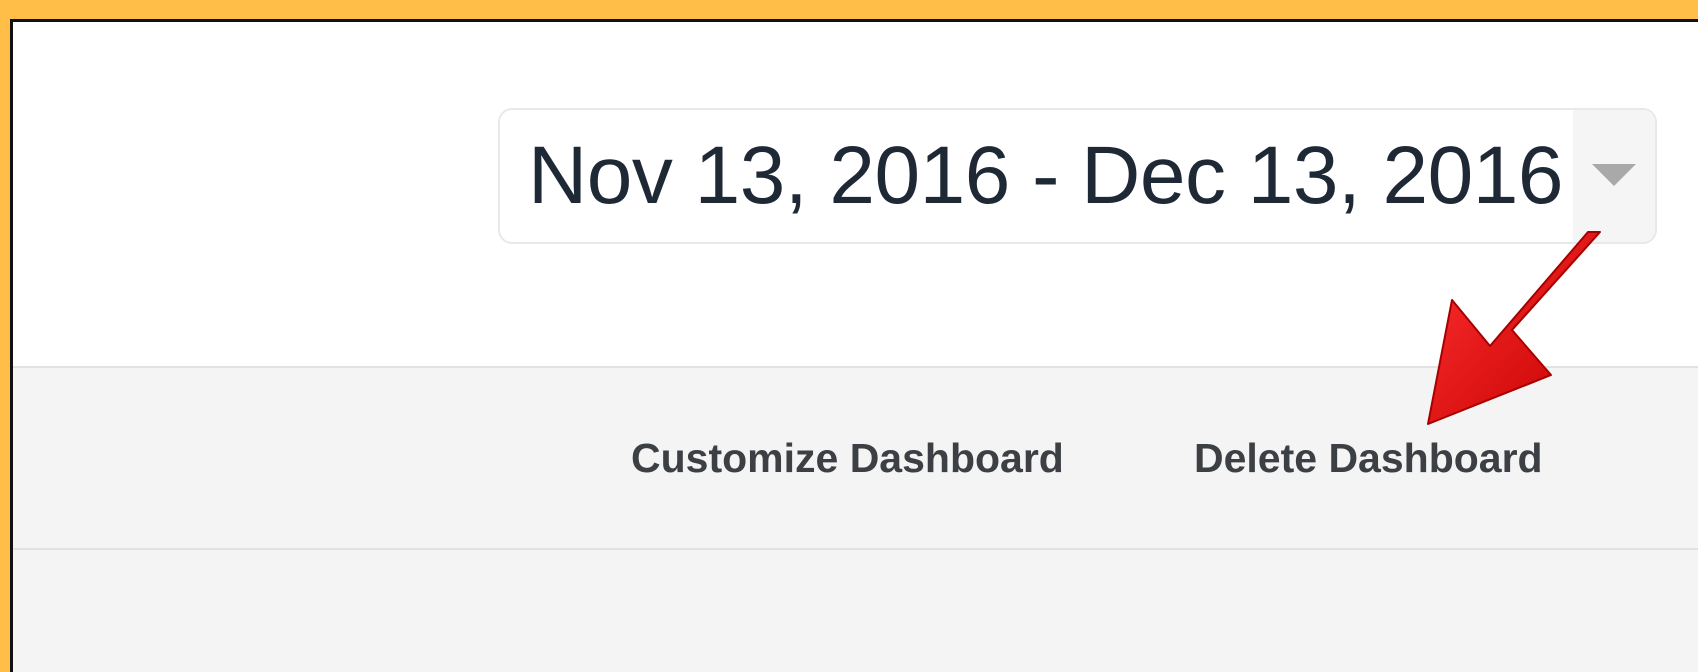 The height and width of the screenshot is (672, 1698). What do you see at coordinates (847, 458) in the screenshot?
I see `customize-dashboard-link: Customize Dashboard` at bounding box center [847, 458].